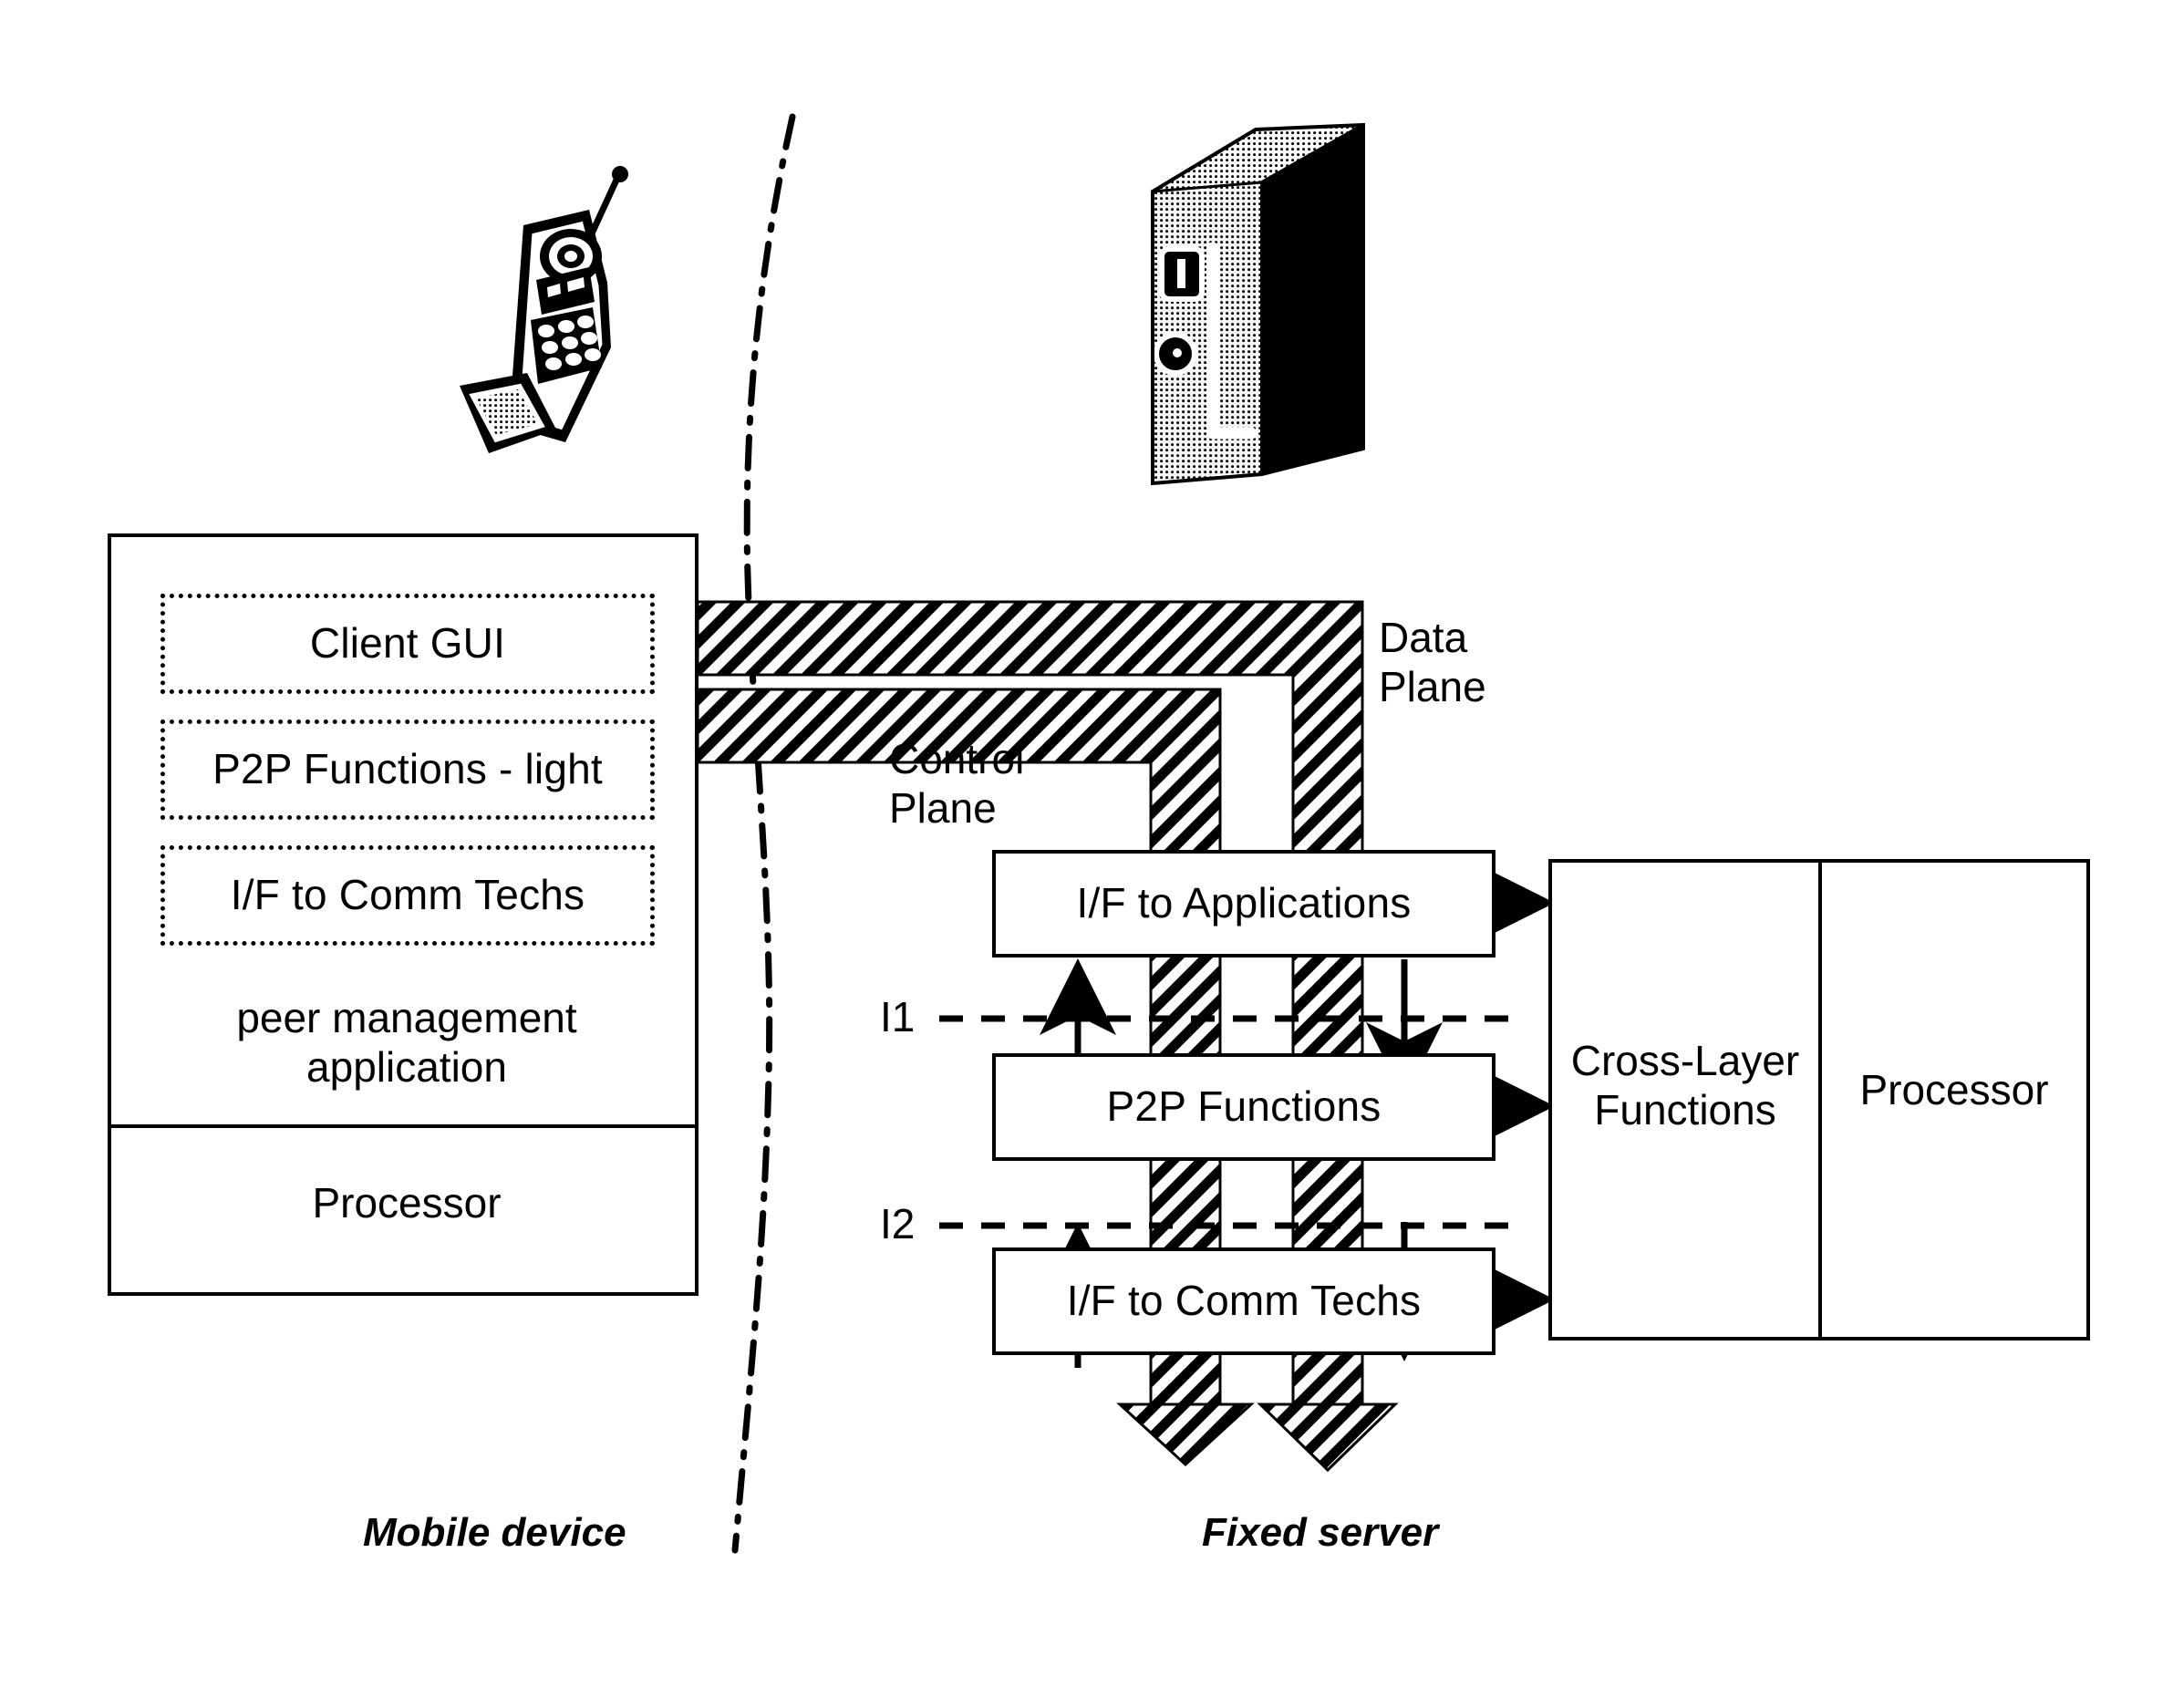 The height and width of the screenshot is (1708, 2163). I want to click on caption-mobile-device: Mobile device, so click(495, 1533).